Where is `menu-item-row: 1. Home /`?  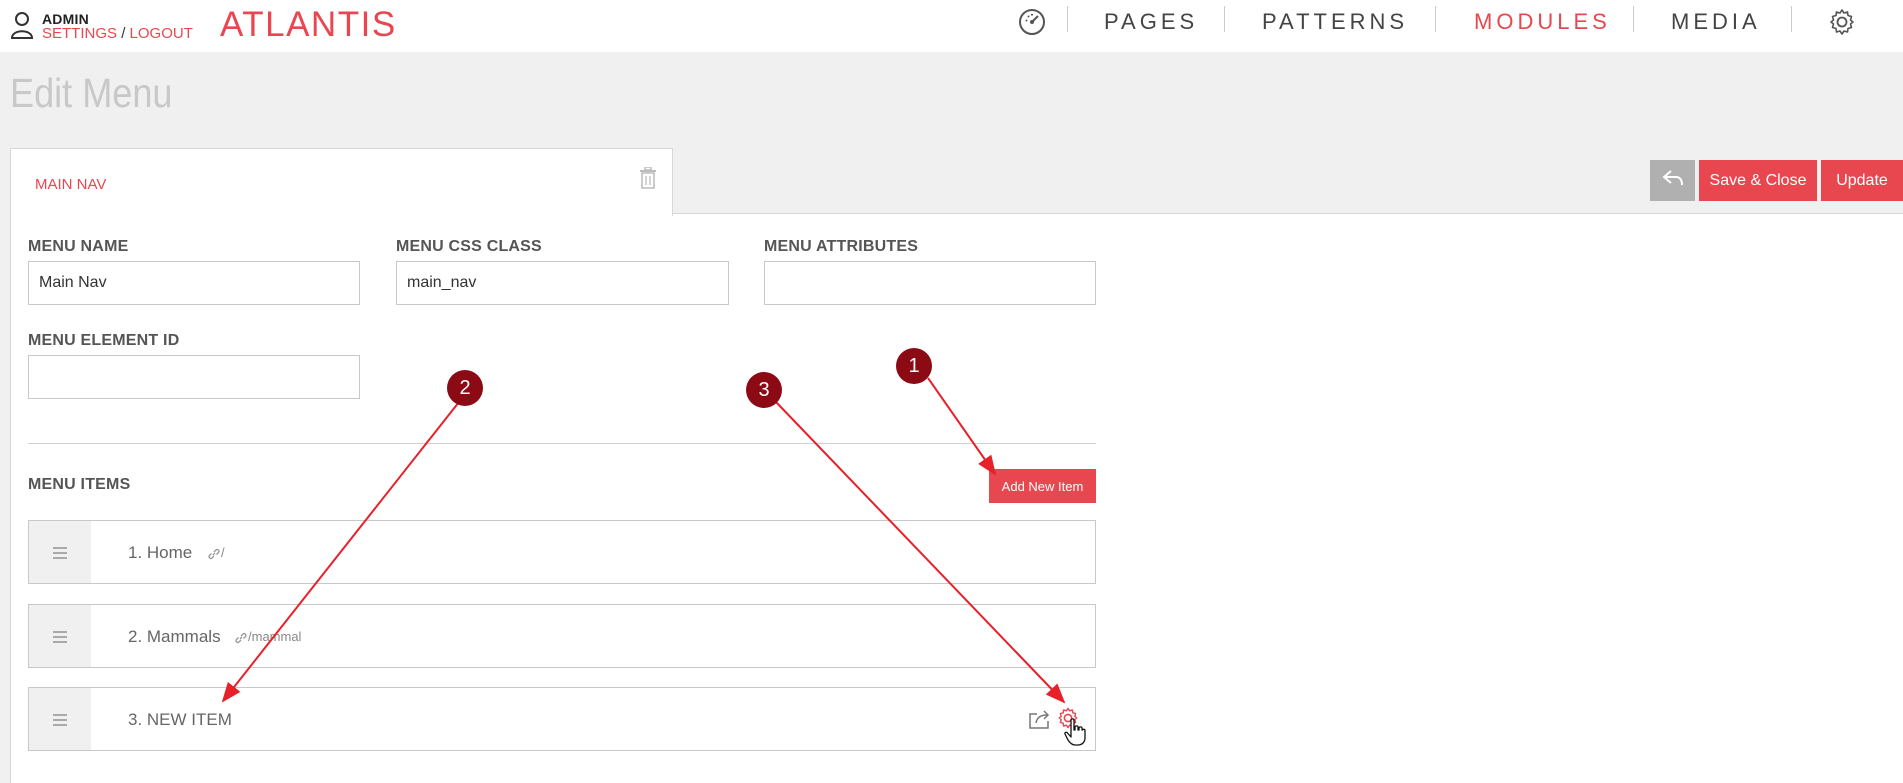
menu-item-row: 1. Home / is located at coordinates (562, 552).